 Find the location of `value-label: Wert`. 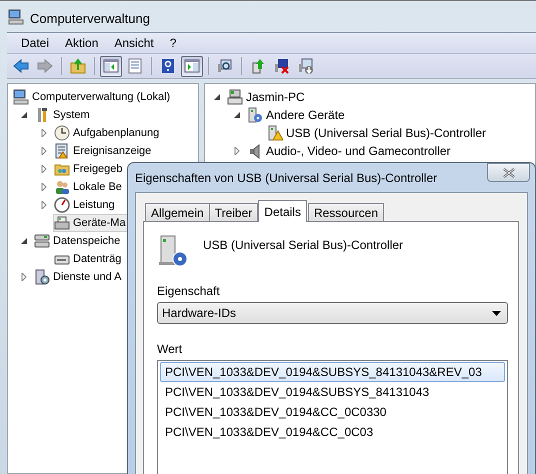

value-label: Wert is located at coordinates (170, 350).